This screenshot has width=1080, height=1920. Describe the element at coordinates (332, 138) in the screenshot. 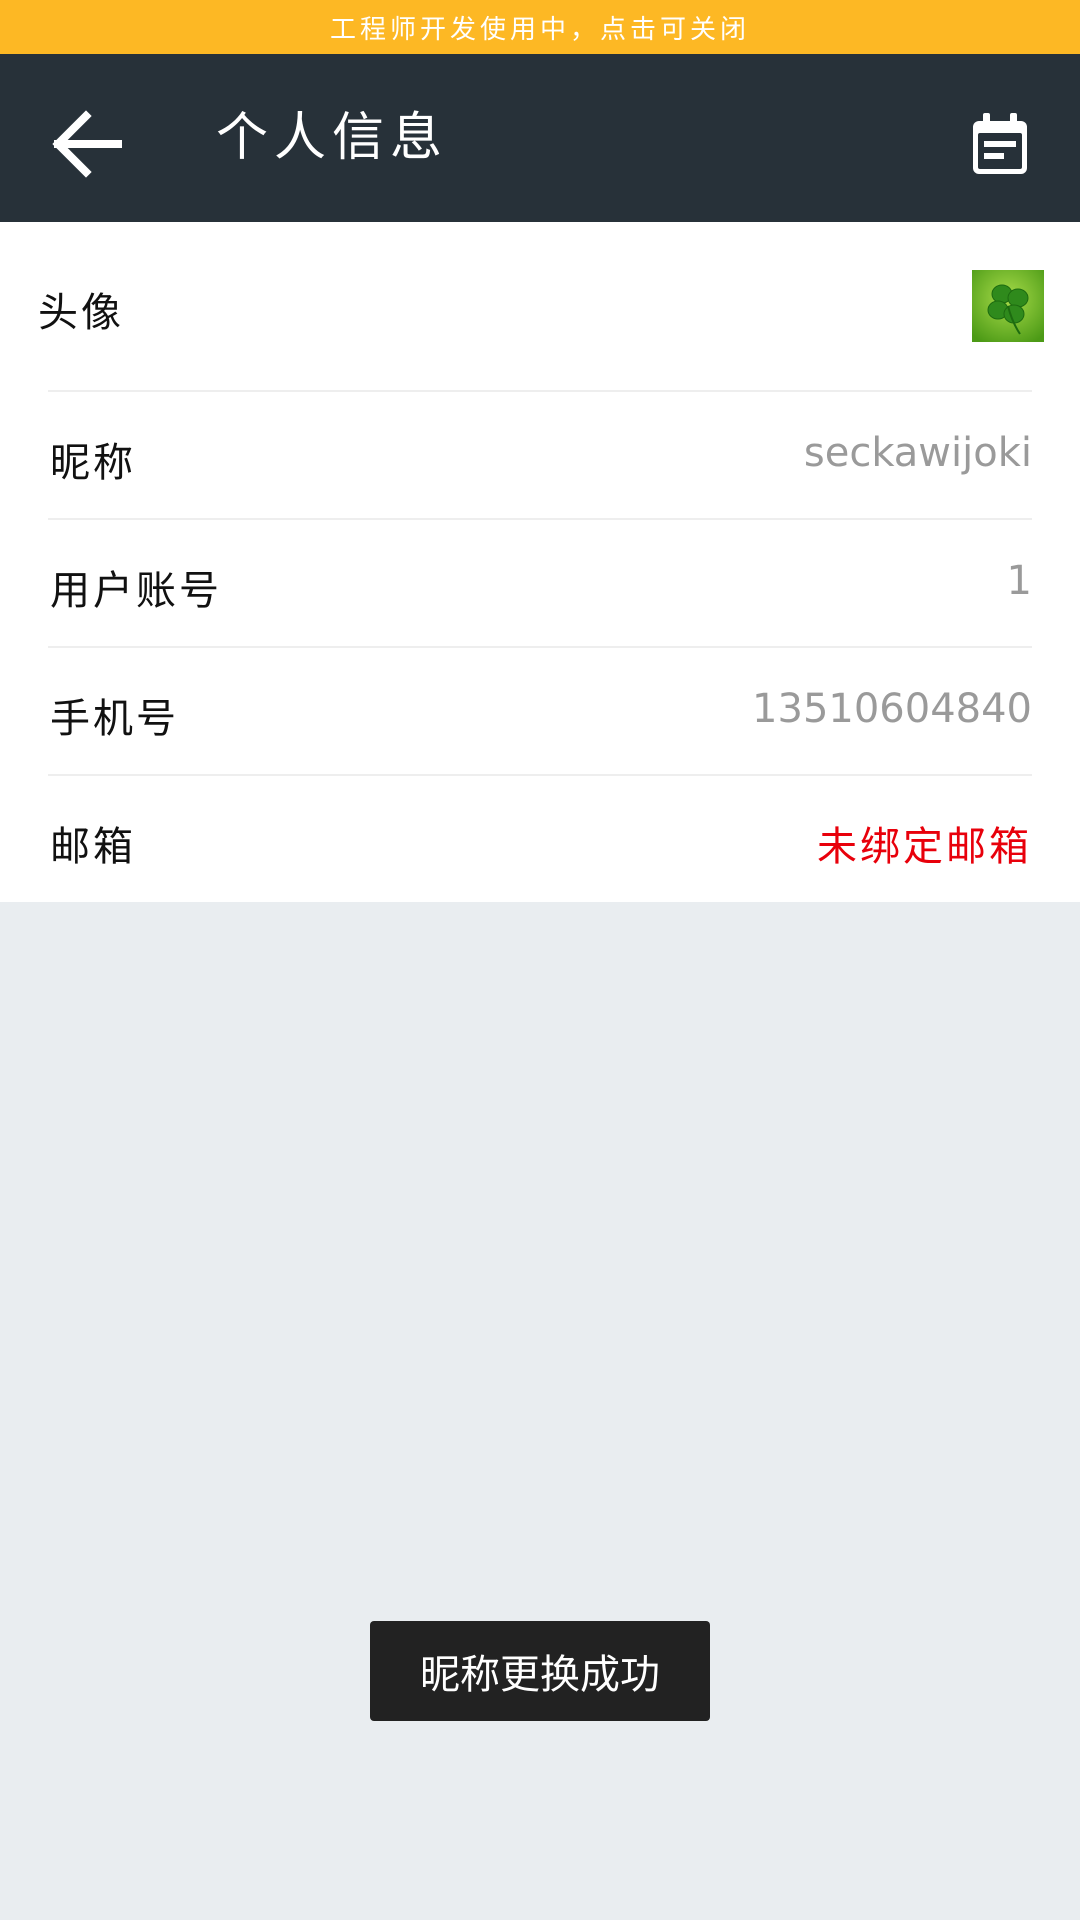

I see `page-title: 个人信息` at that location.